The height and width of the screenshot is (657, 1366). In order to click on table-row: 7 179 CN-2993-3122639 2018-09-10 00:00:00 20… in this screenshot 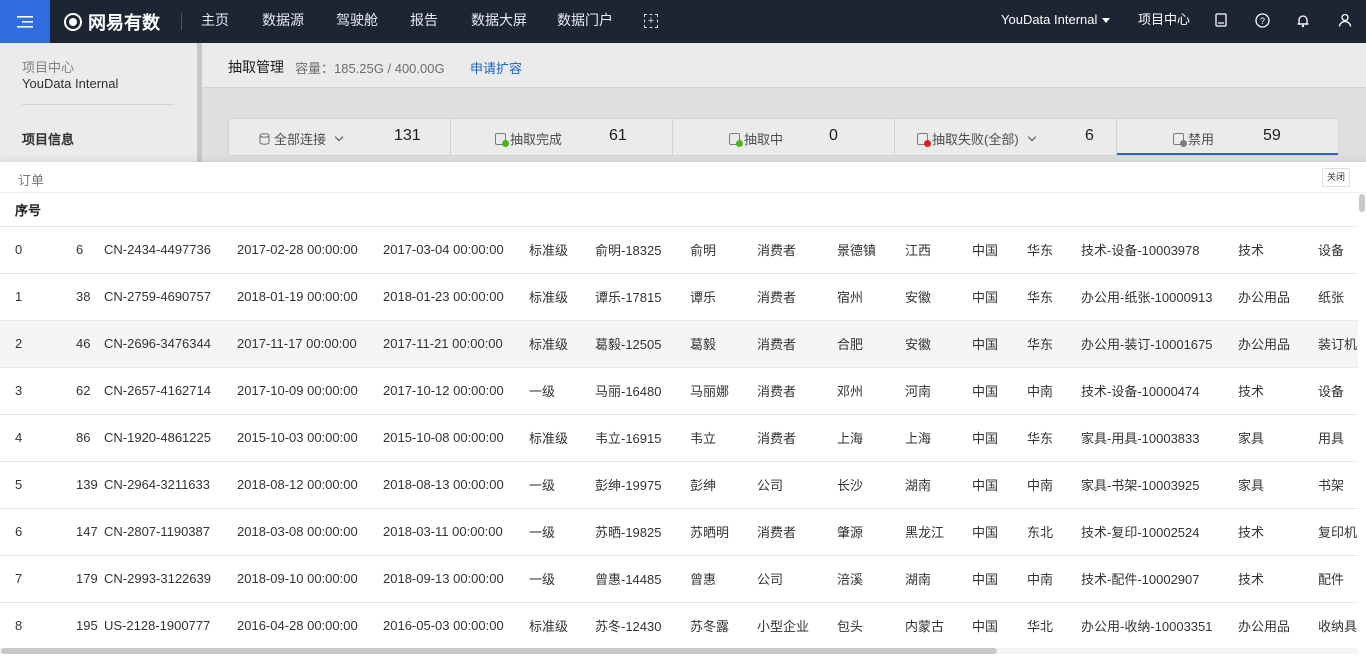, I will do `click(679, 579)`.